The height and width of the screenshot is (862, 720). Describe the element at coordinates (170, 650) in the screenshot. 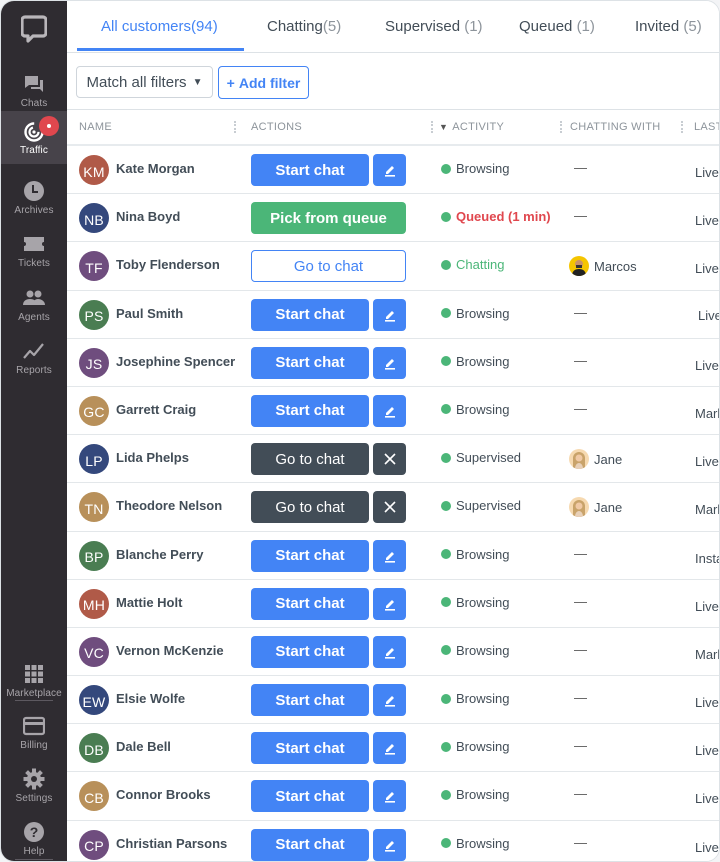

I see `customer-name: Vernon McKenzie` at that location.